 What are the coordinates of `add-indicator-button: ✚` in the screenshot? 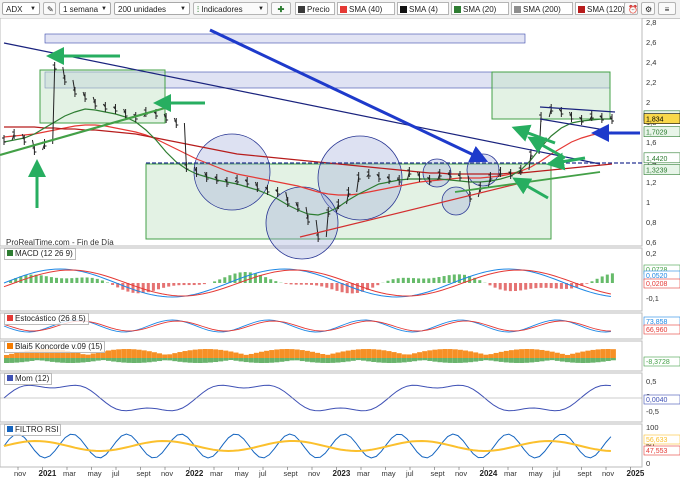 It's located at (281, 8).